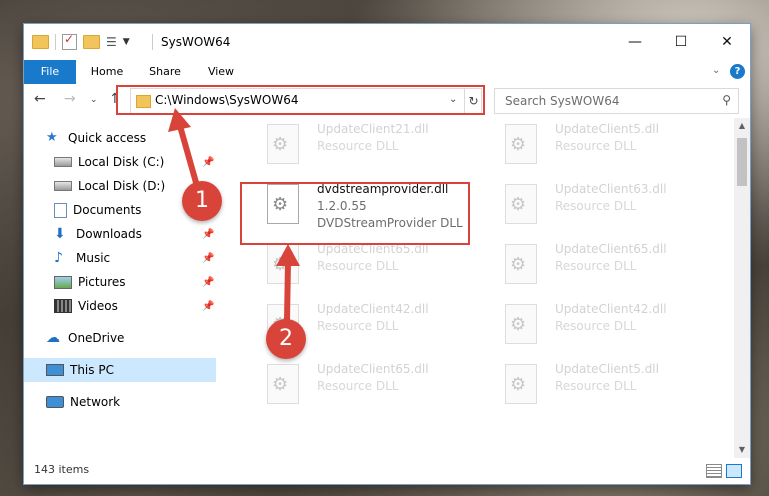 The width and height of the screenshot is (769, 496). Describe the element at coordinates (286, 339) in the screenshot. I see `step-2-badge: 2` at that location.